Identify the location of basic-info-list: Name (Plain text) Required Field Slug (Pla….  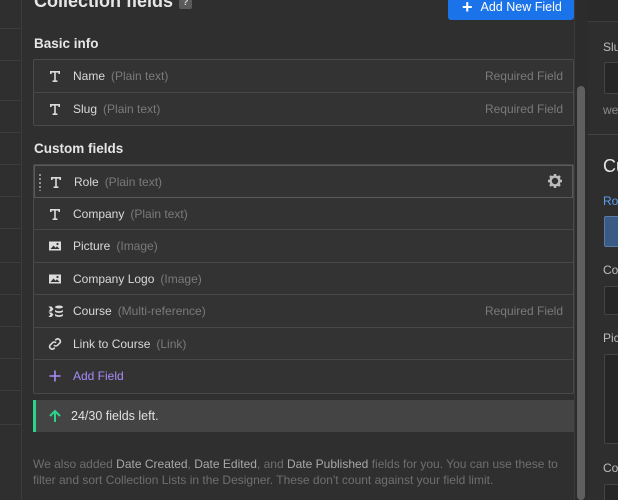
(303, 92).